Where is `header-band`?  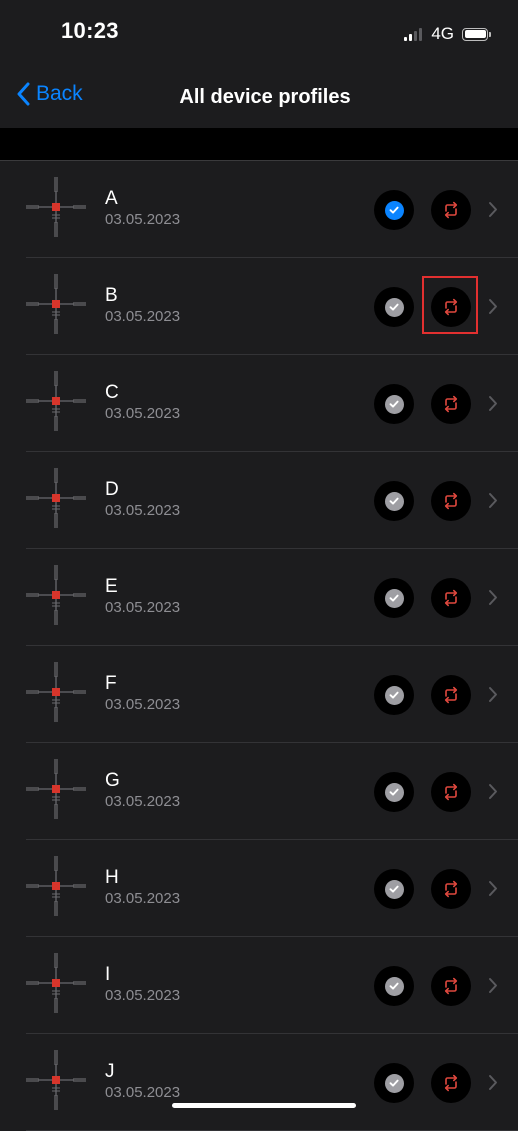 header-band is located at coordinates (259, 144).